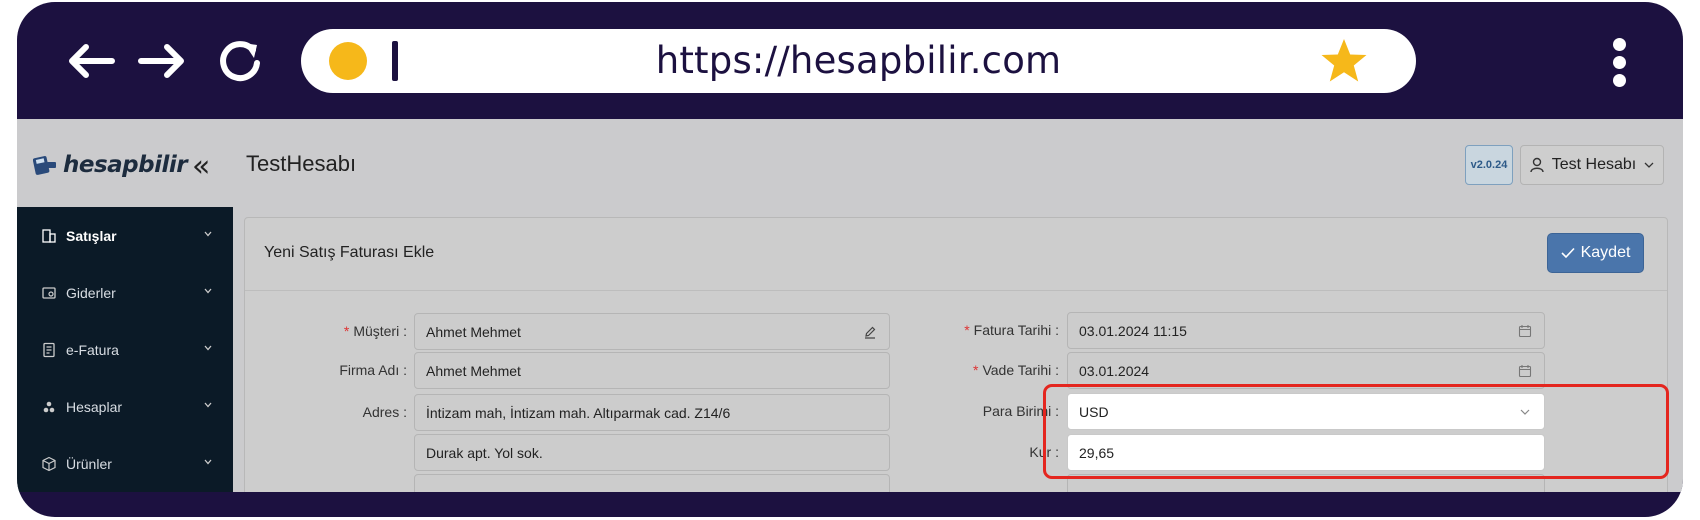 This screenshot has width=1700, height=520. What do you see at coordinates (49, 235) in the screenshot?
I see `building-icon` at bounding box center [49, 235].